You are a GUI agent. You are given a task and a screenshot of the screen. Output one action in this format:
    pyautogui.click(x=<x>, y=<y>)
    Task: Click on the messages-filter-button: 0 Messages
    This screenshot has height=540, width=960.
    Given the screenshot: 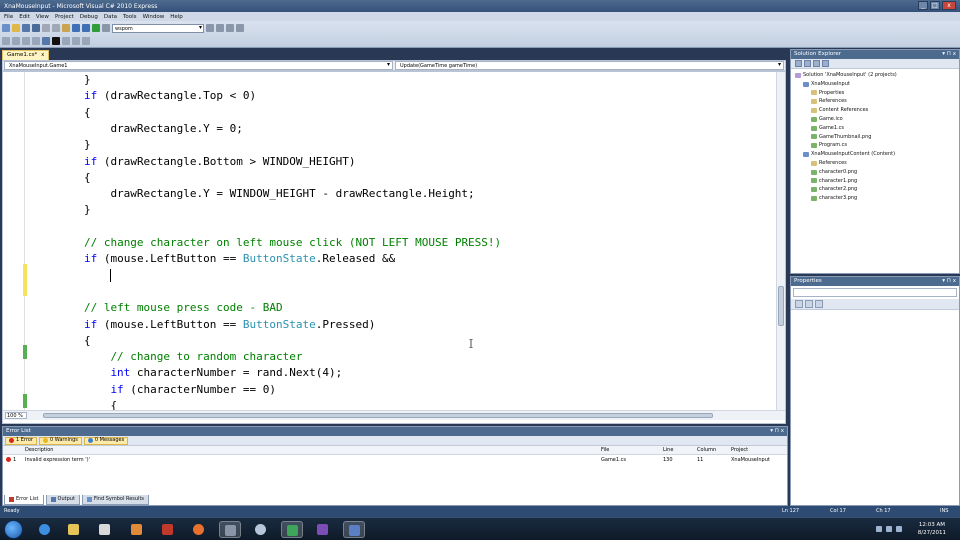 What is the action you would take?
    pyautogui.click(x=106, y=440)
    